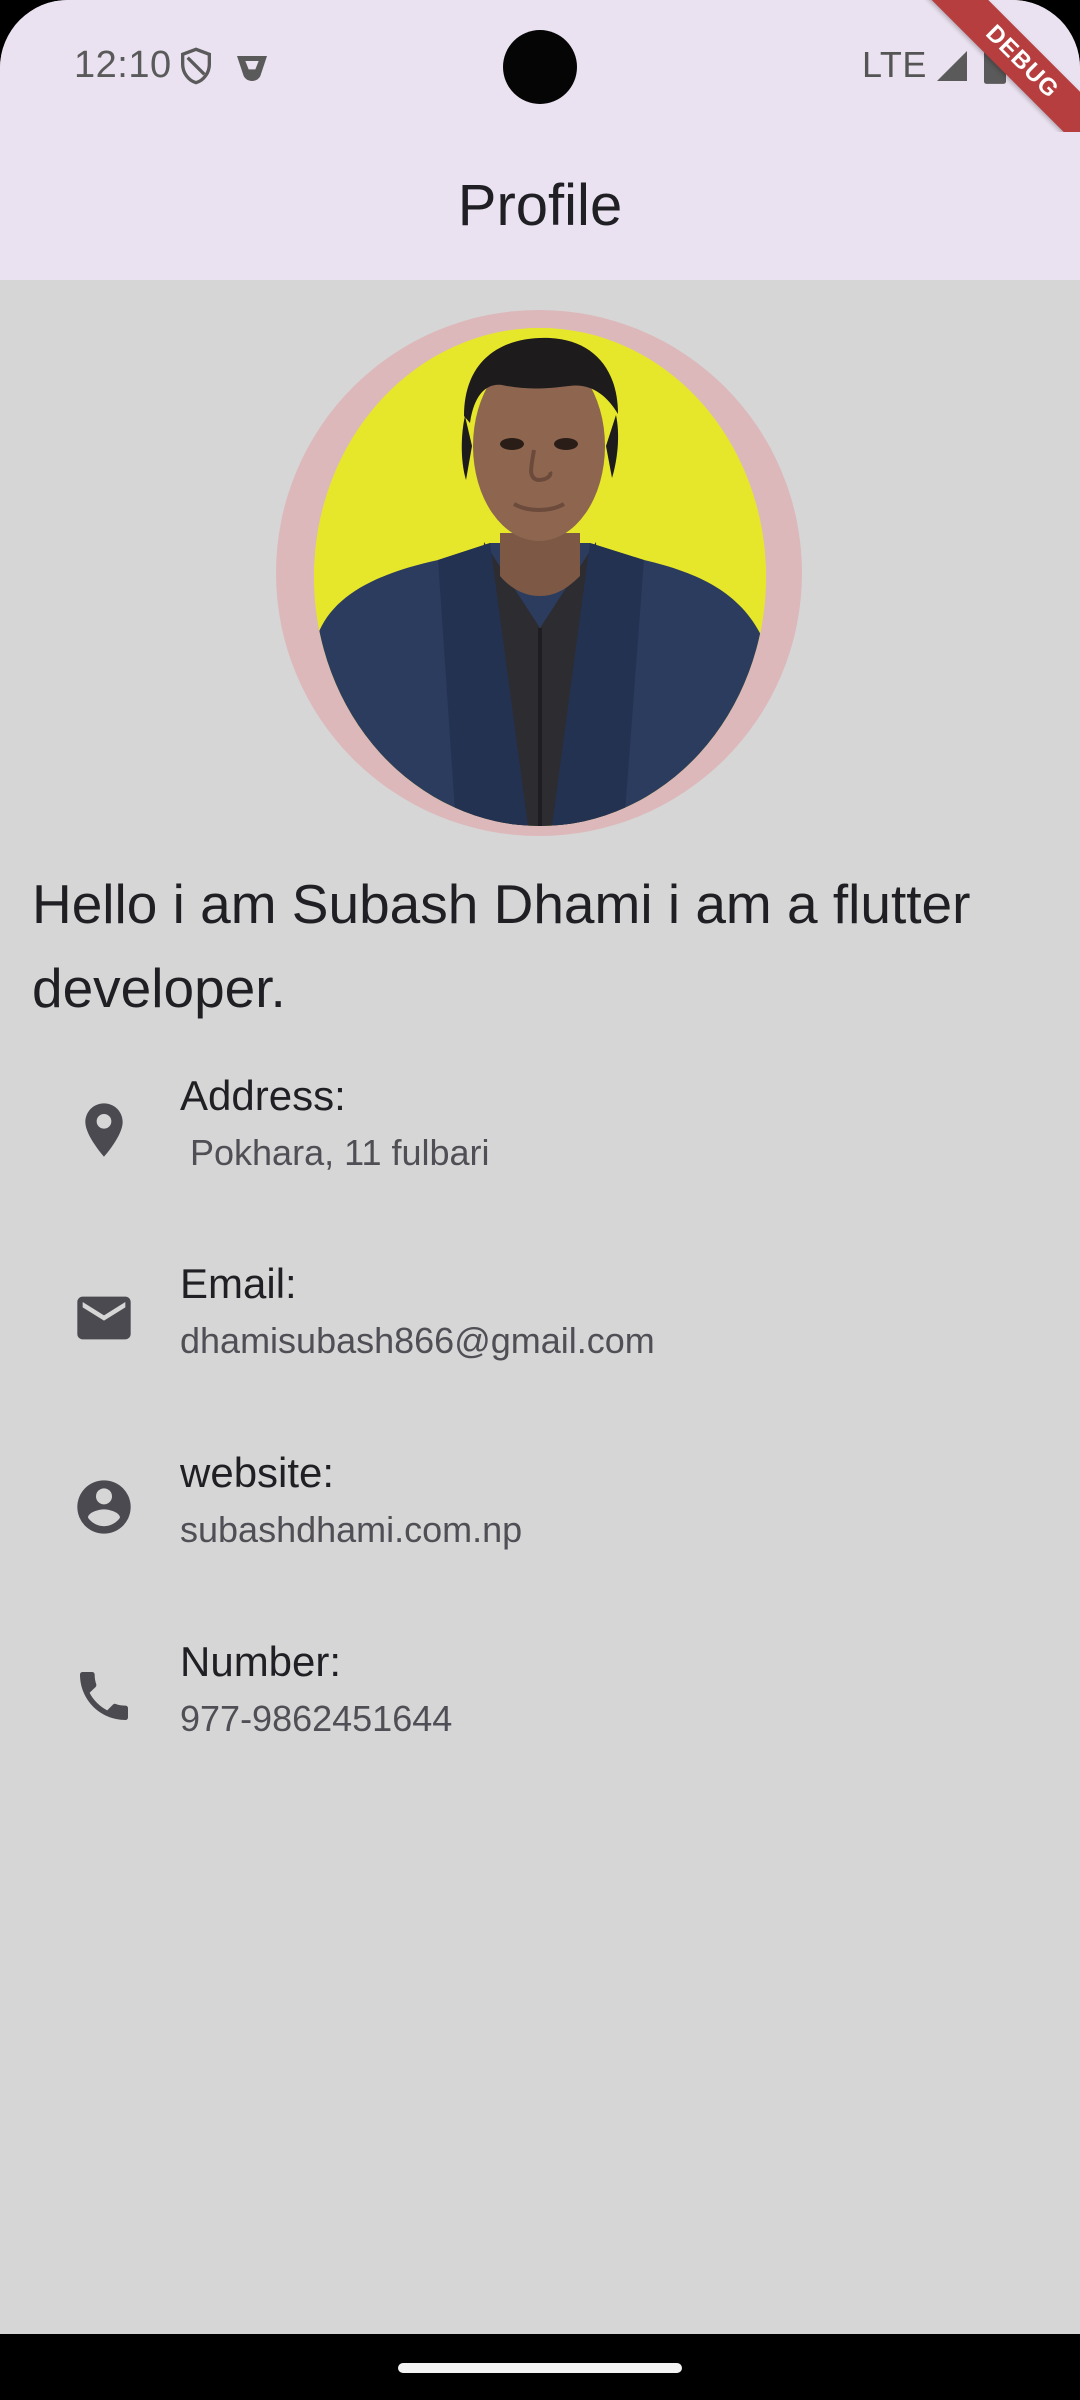  Describe the element at coordinates (417, 1340) in the screenshot. I see `email-value: dhamisubash866@gmail.com` at that location.